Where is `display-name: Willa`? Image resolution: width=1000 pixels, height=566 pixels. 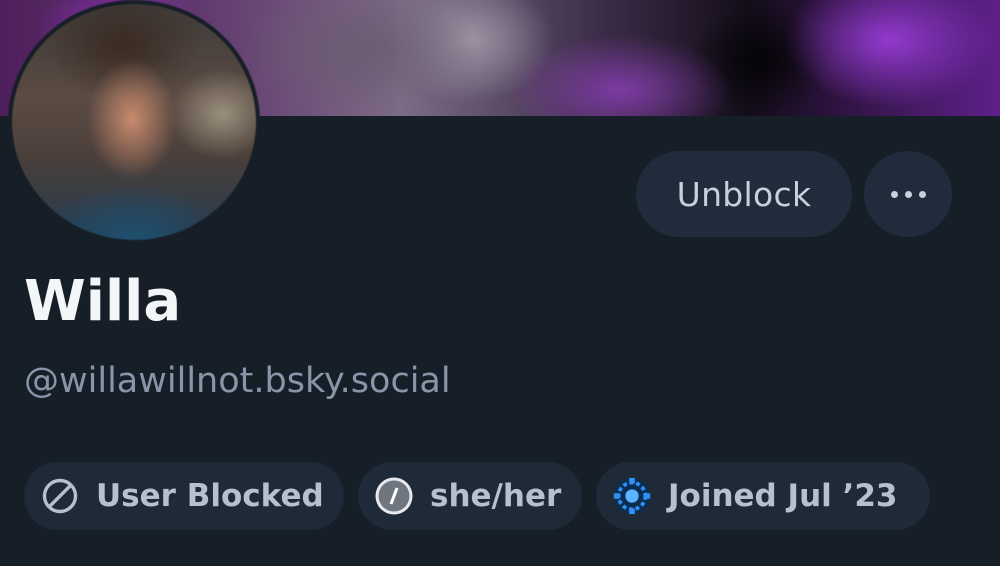 display-name: Willa is located at coordinates (103, 301).